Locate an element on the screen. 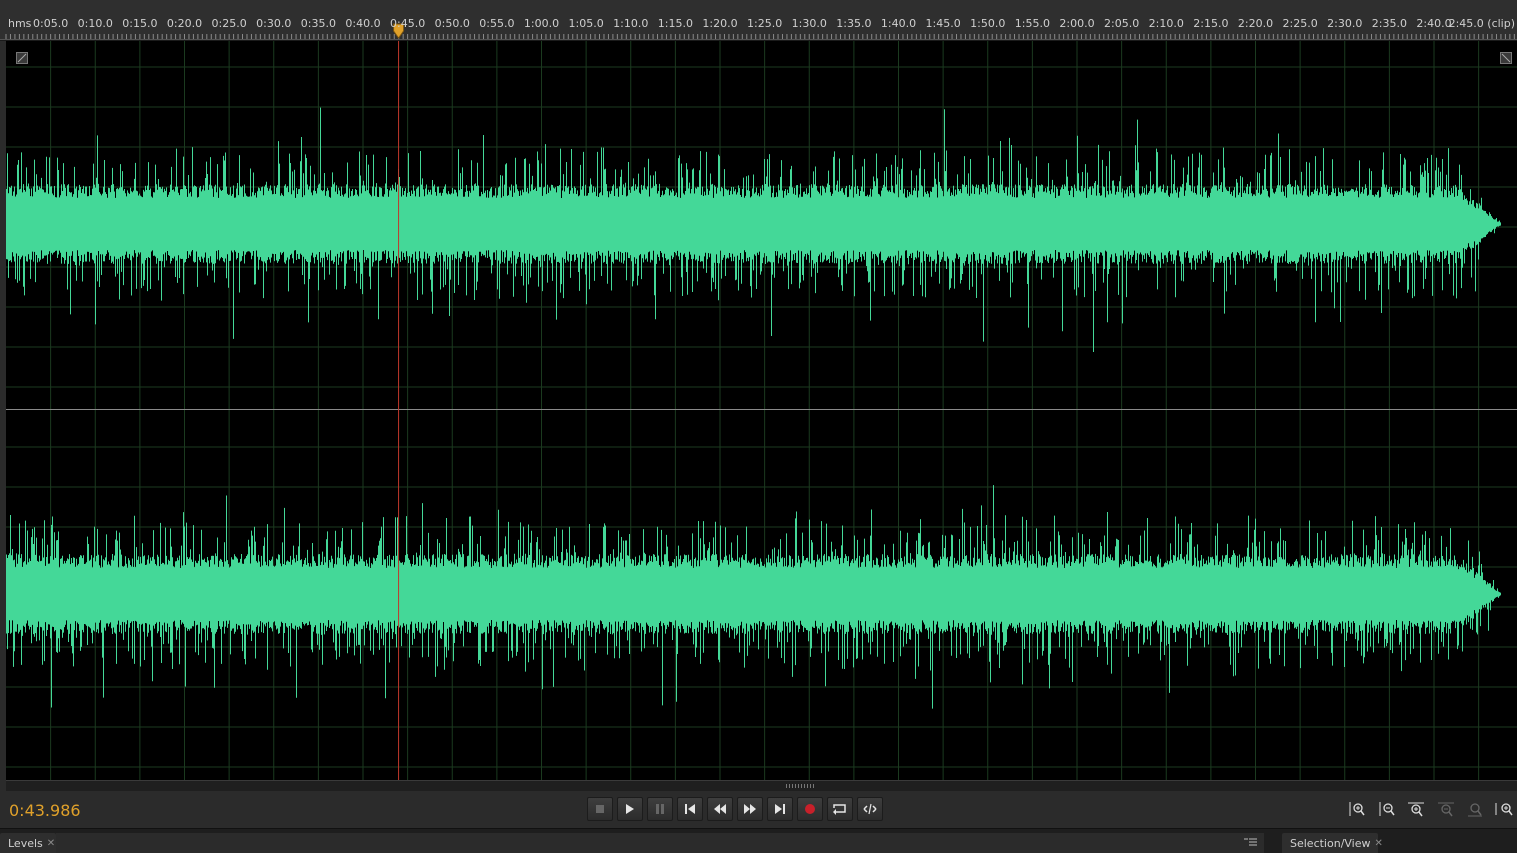 This screenshot has width=1517, height=853. skip-selection-icon is located at coordinates (870, 809).